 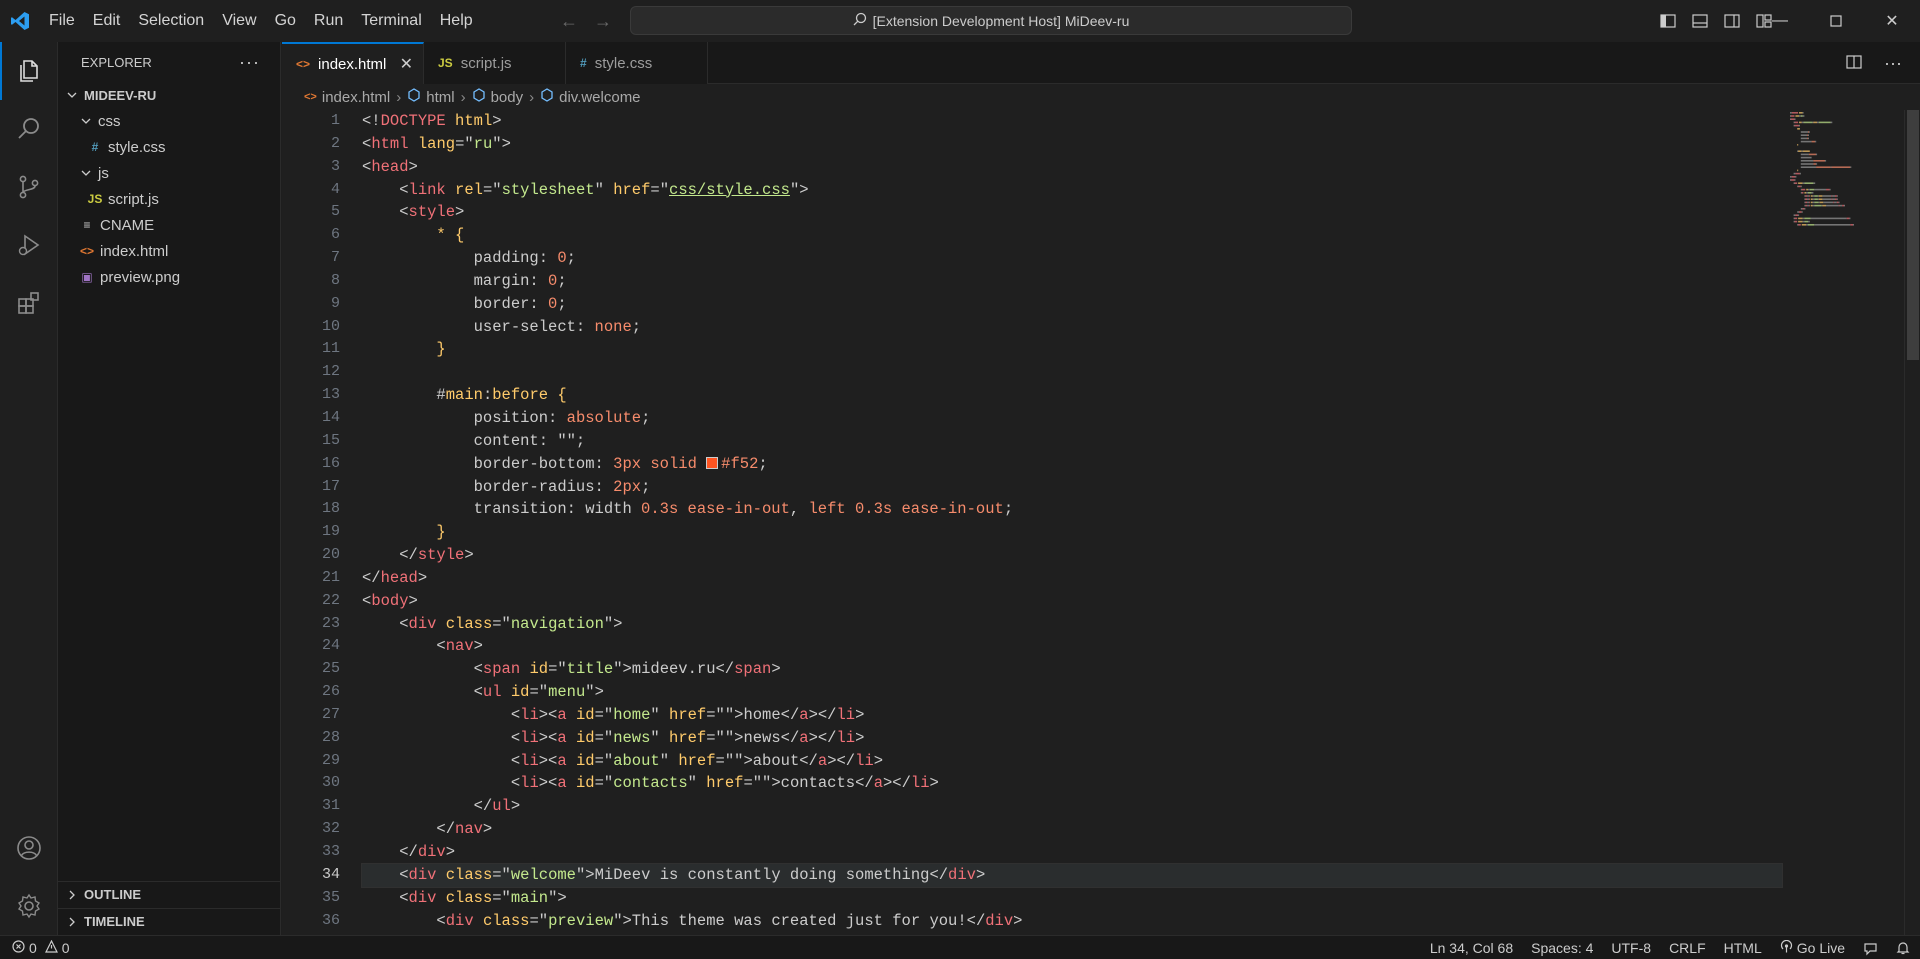 What do you see at coordinates (1072, 464) in the screenshot?
I see `code-line: border-bottom: 3px solid #f52;` at bounding box center [1072, 464].